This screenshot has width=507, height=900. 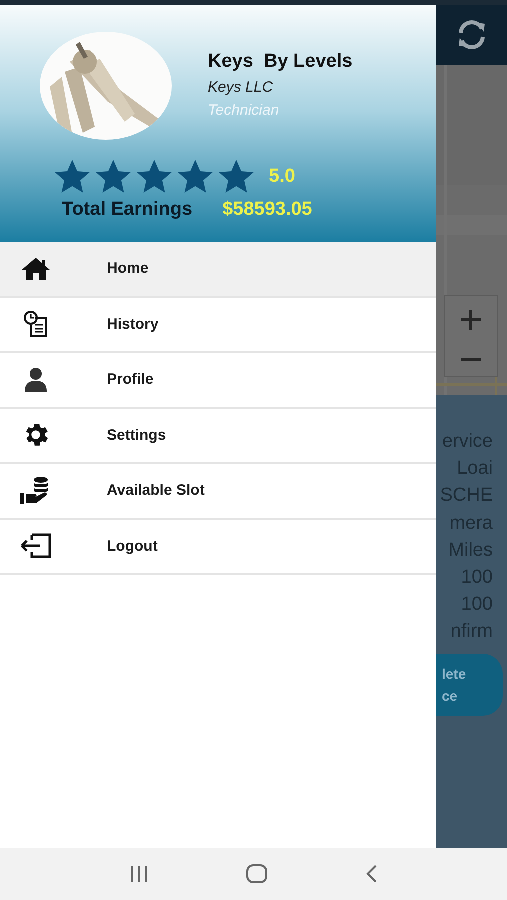 I want to click on earnings-label: Total Earnings, so click(x=127, y=210).